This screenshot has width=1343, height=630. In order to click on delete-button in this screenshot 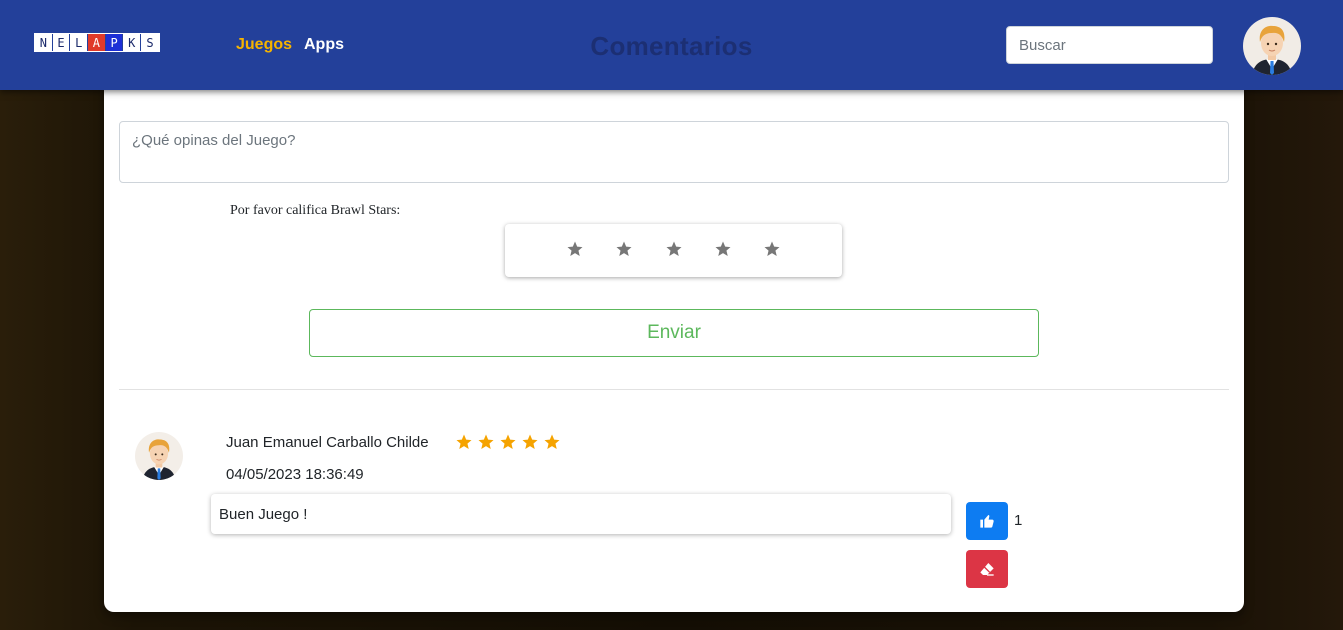, I will do `click(987, 569)`.